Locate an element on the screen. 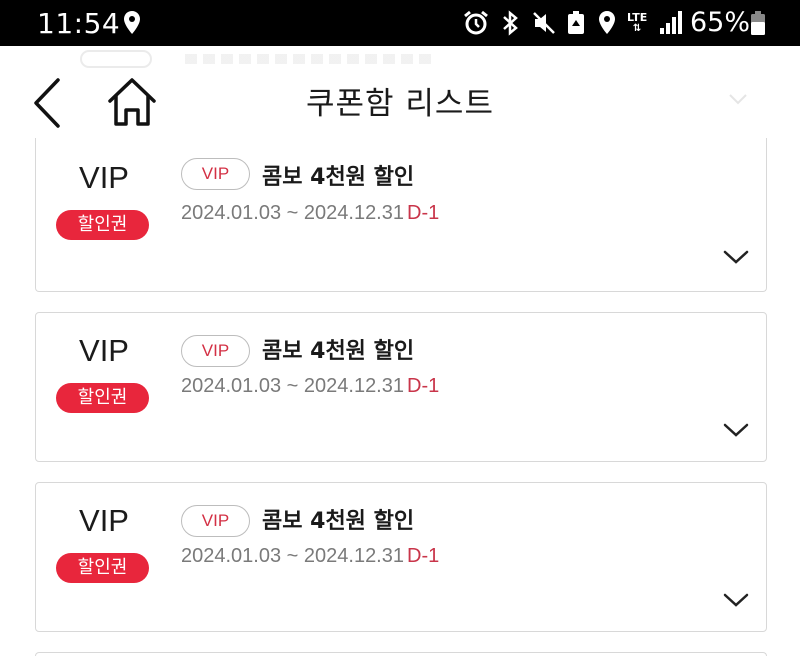  battery-icon is located at coordinates (758, 23).